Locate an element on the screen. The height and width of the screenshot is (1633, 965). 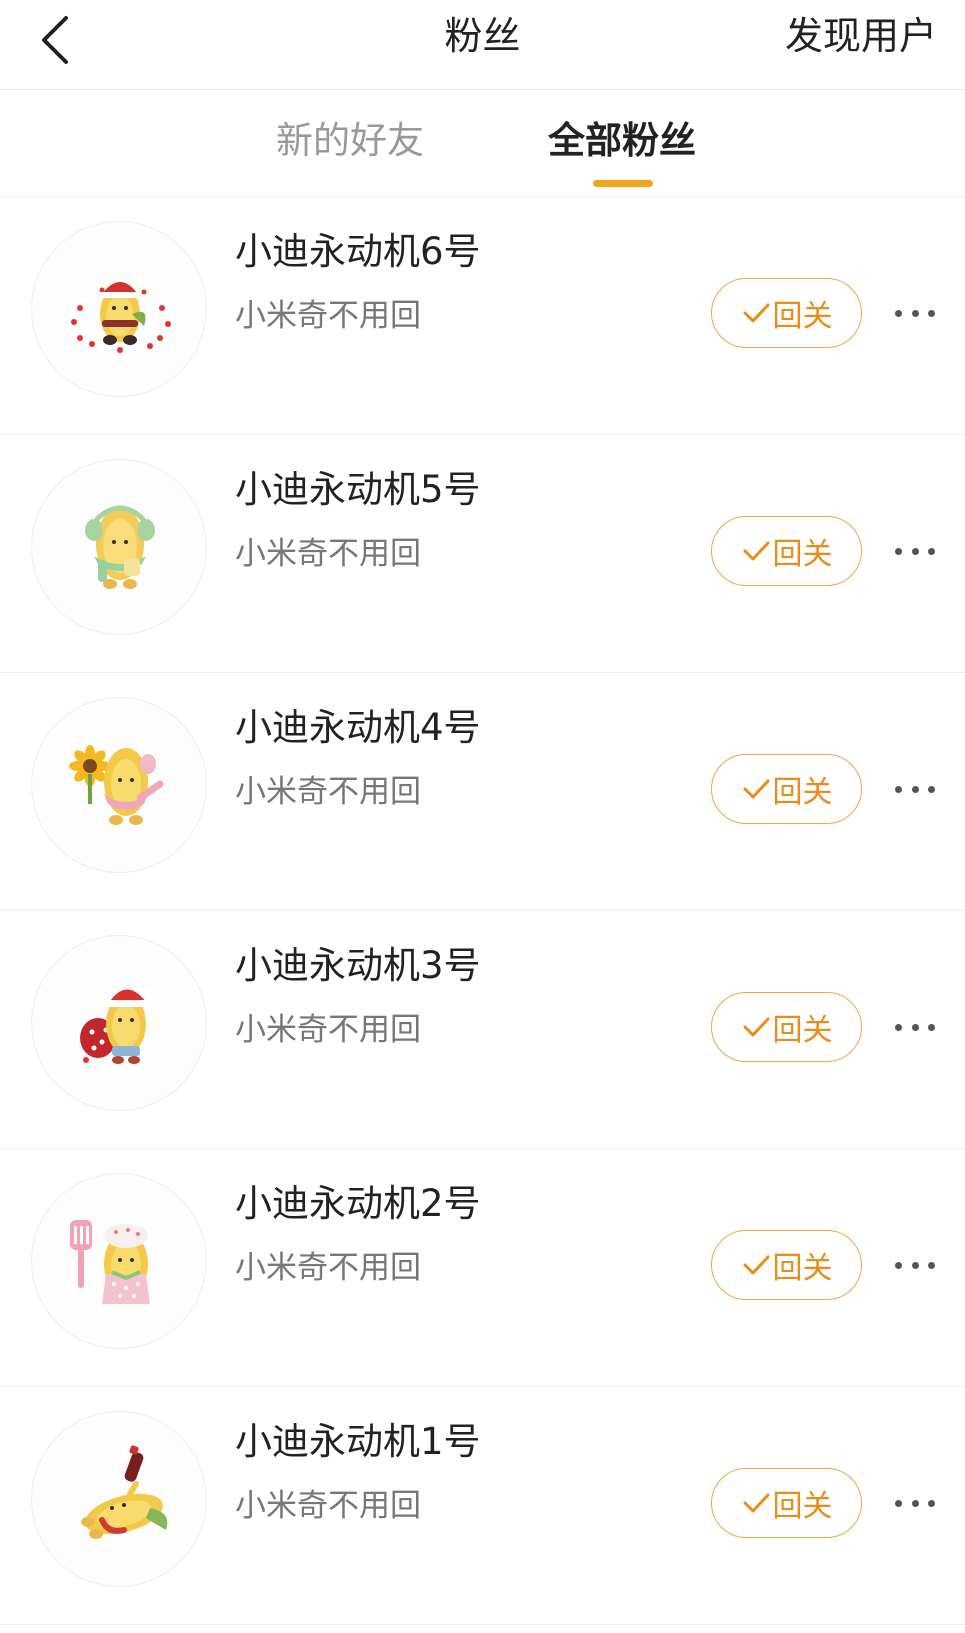
top-bar: 粉丝 发现用户 is located at coordinates (482, 45).